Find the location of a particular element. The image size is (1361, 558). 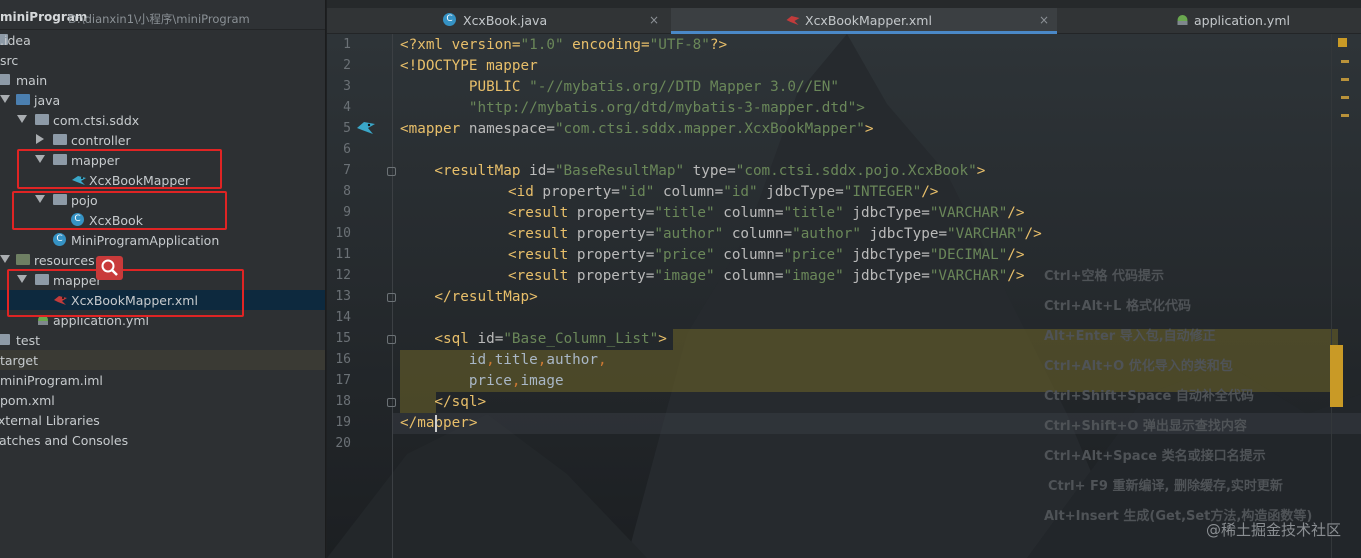

code-line: </resultMap> is located at coordinates (468, 297).